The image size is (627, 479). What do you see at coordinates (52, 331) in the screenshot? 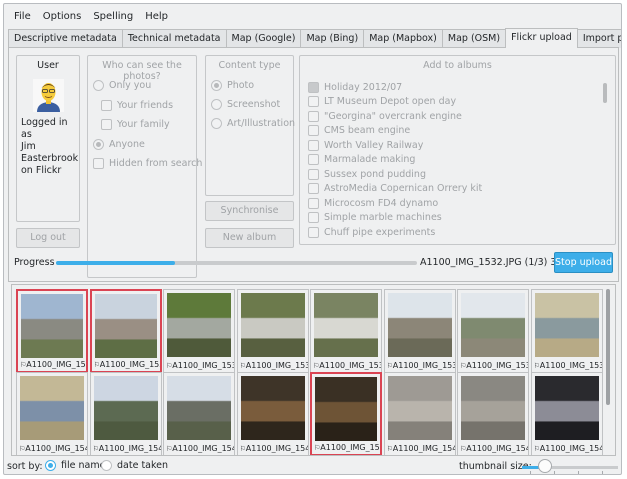
I see `thumbnail-item: ⚐A1100_IMG_1532` at bounding box center [52, 331].